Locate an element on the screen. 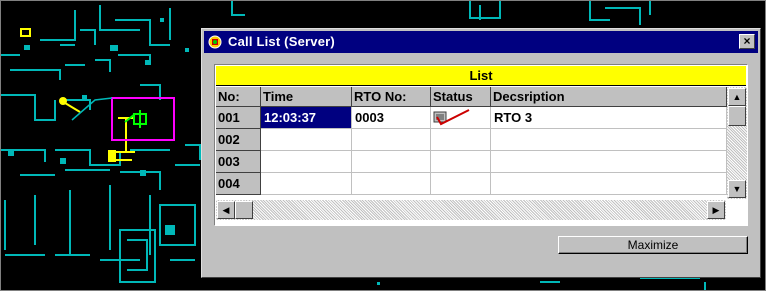 This screenshot has width=772, height=296. title-bar: Call List (Server) × is located at coordinates (481, 42).